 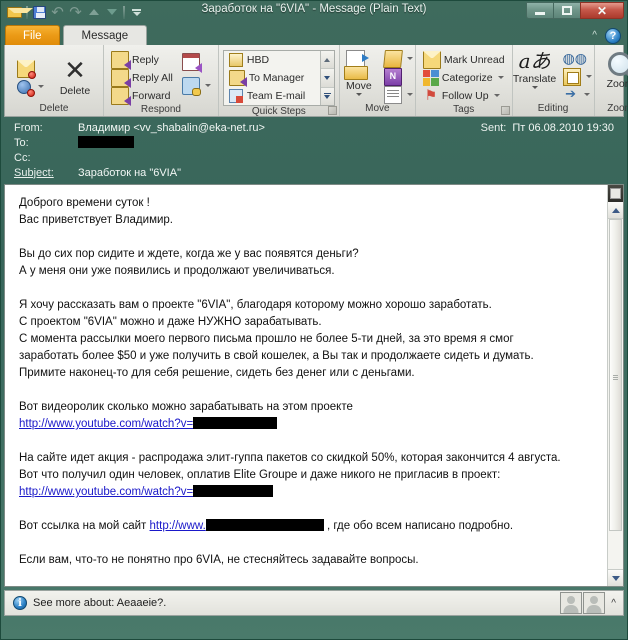 What do you see at coordinates (418, 526) in the screenshot?
I see `body-line: , где обо всем написано подробно.` at bounding box center [418, 526].